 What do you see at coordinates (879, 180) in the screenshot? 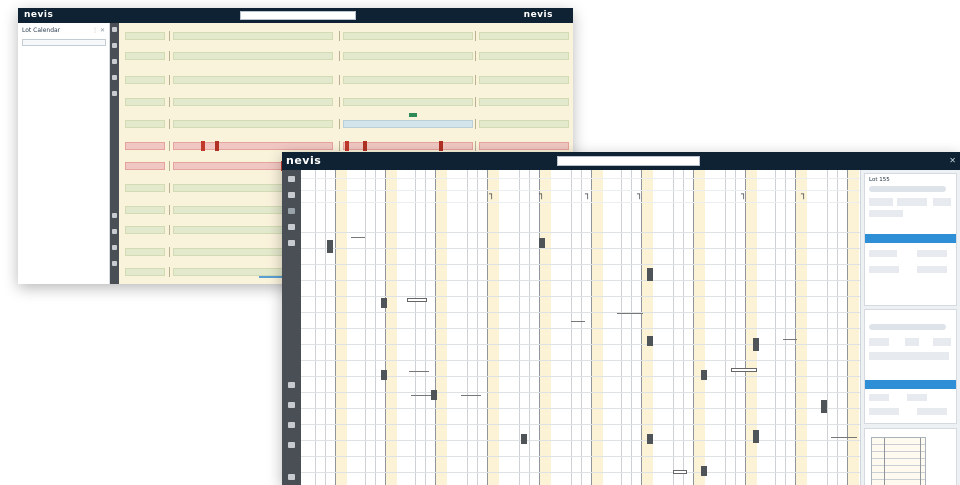
I see `card-title: Lot 155` at bounding box center [879, 180].